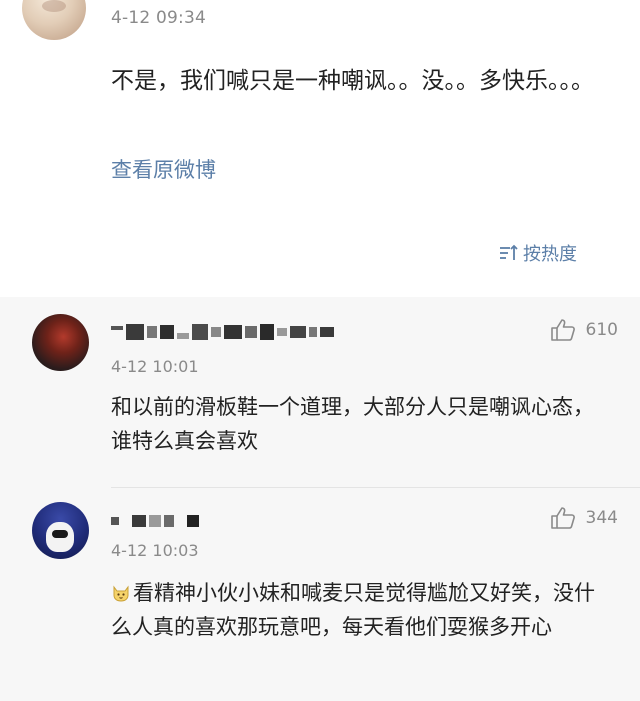  Describe the element at coordinates (121, 590) in the screenshot. I see `cat-emoji-icon` at that location.